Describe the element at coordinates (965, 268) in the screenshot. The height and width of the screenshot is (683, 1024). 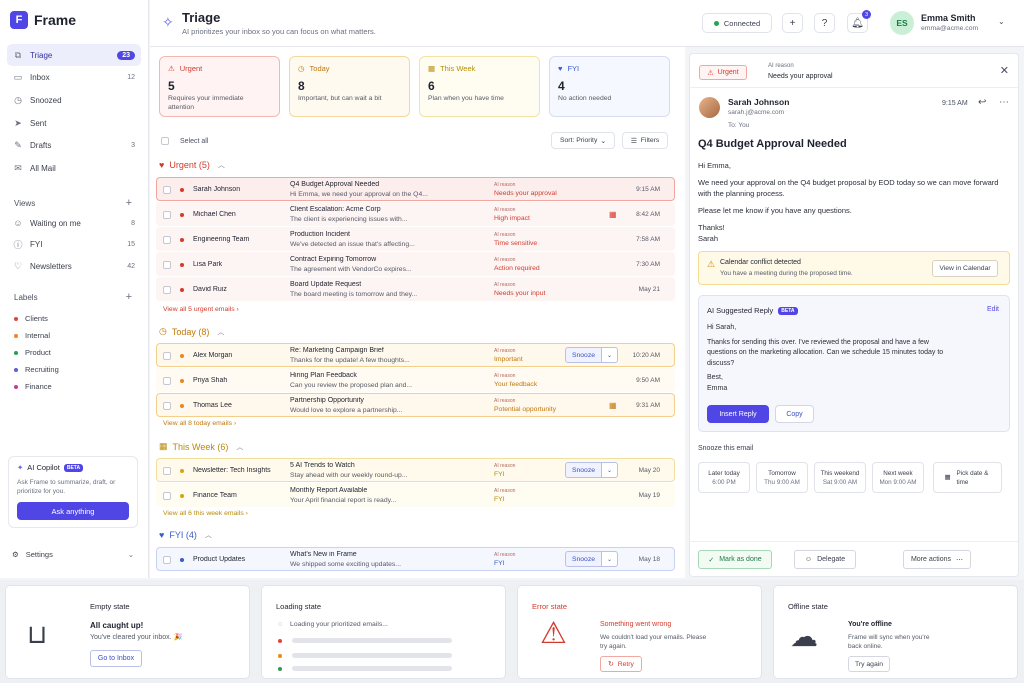
I see `view-in-calendar-button: View in Calendar` at that location.